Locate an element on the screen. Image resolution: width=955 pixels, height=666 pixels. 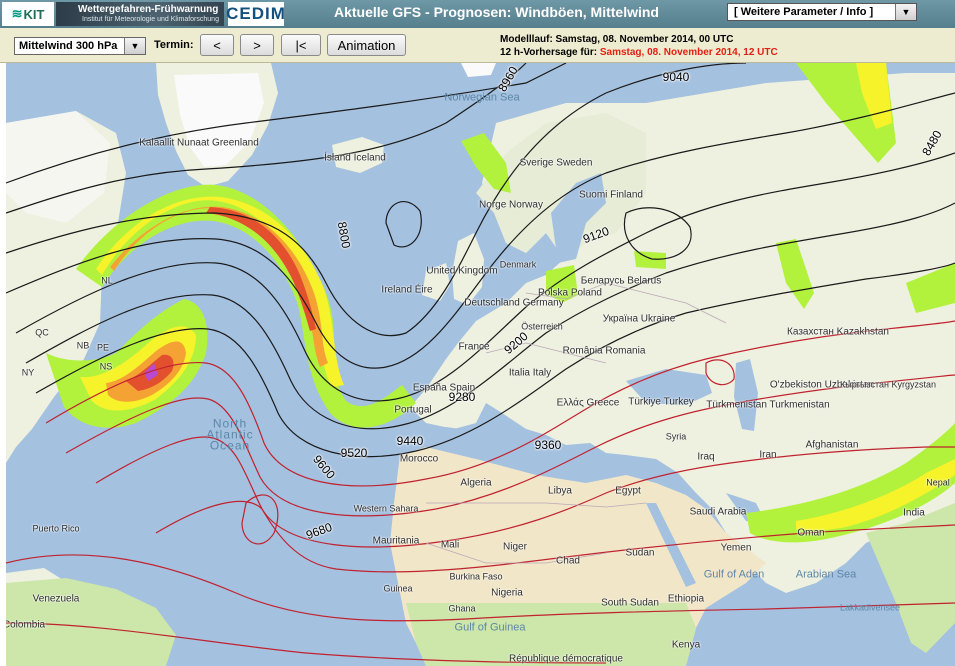
level-select-value: Mittelwind 300 hPa is located at coordinates (68, 46).